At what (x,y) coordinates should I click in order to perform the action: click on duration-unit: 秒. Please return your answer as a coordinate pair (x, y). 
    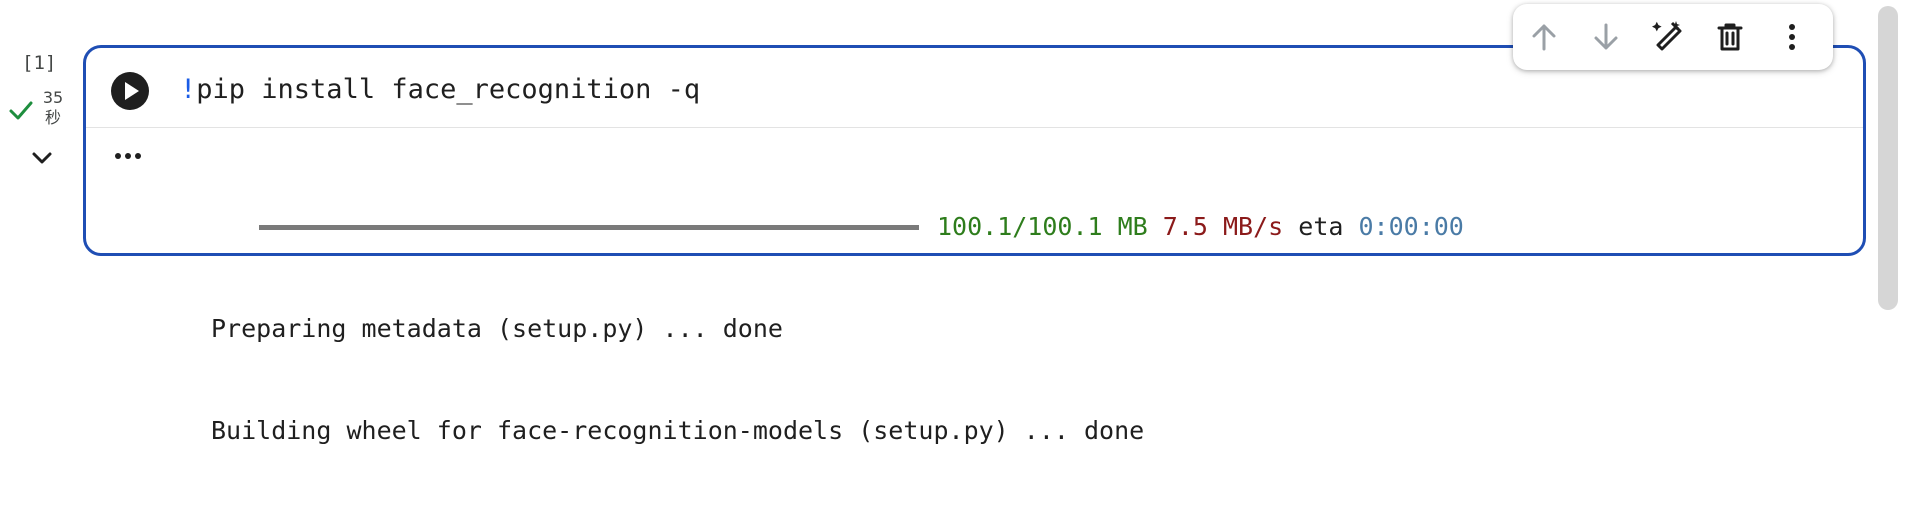
    Looking at the image, I should click on (52, 117).